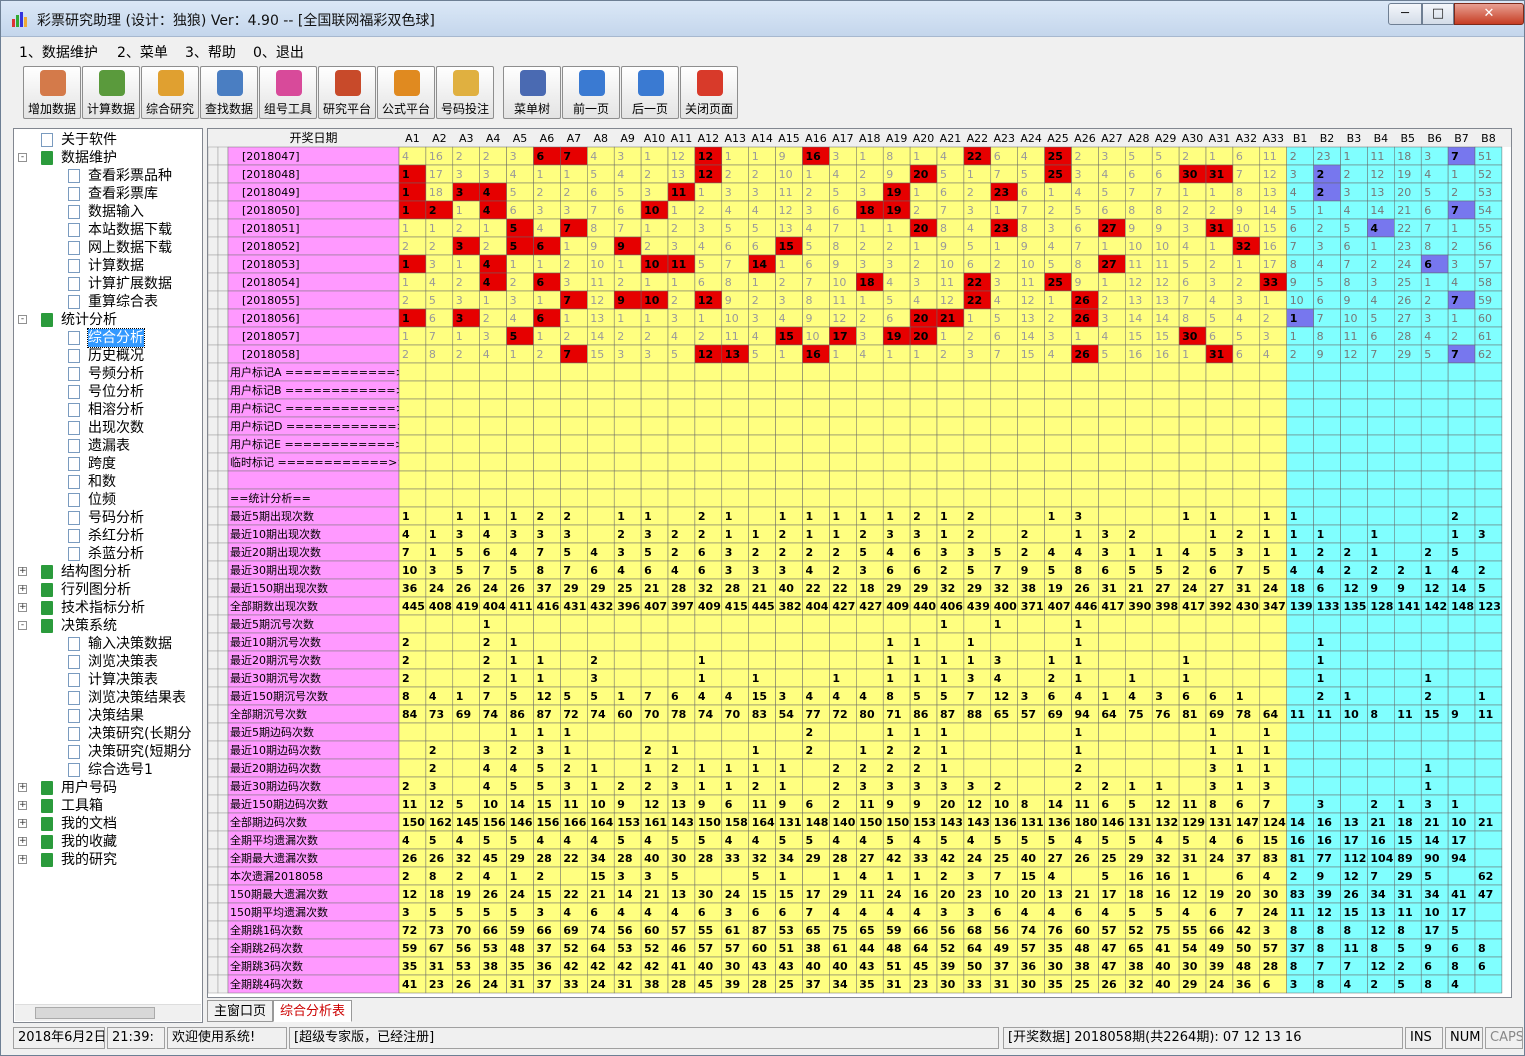  What do you see at coordinates (22, 319) in the screenshot?
I see `collapse-icon: -` at bounding box center [22, 319].